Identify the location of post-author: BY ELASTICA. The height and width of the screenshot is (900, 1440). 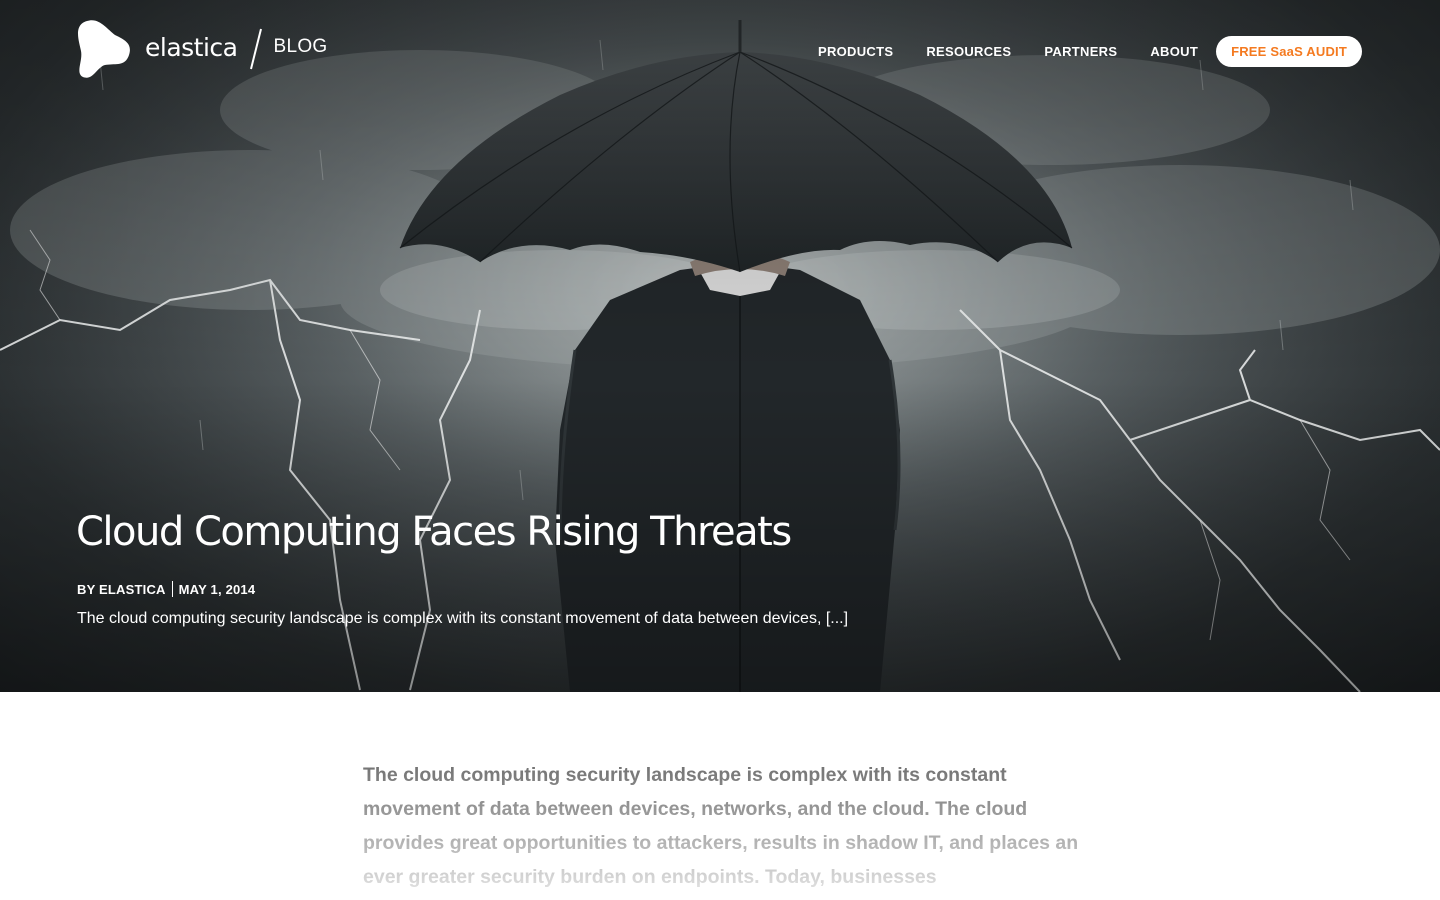
(121, 589).